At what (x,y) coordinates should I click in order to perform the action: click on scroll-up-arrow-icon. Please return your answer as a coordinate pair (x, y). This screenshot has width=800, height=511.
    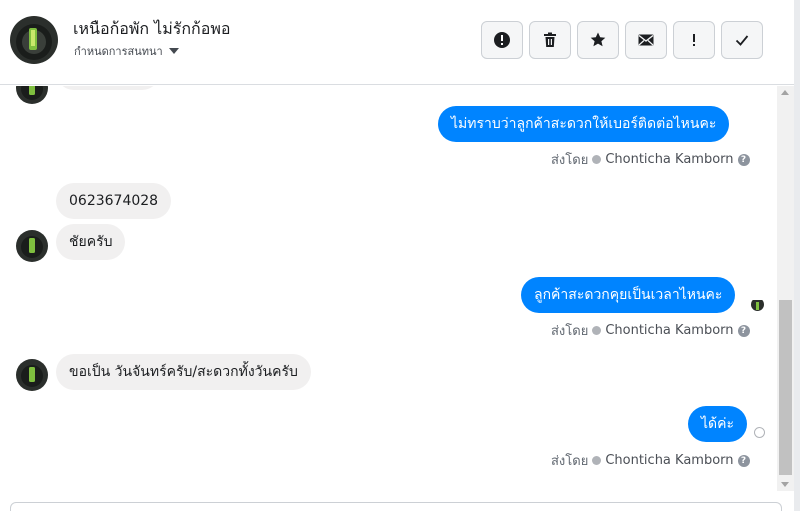
    Looking at the image, I should click on (785, 92).